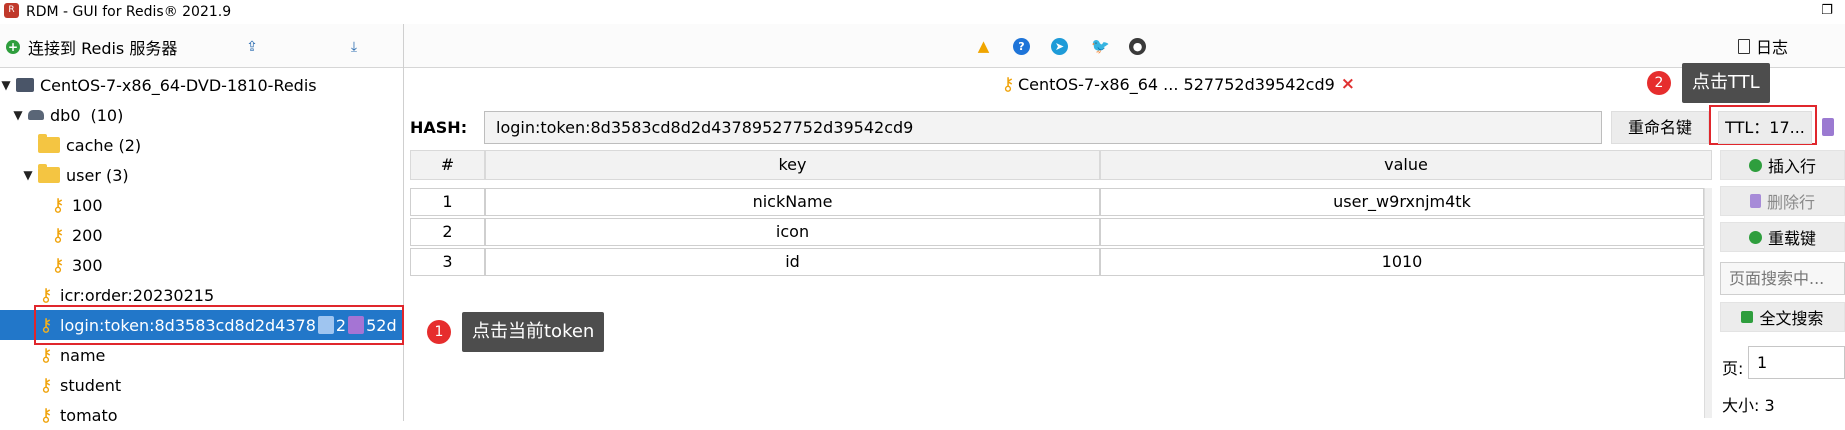  What do you see at coordinates (25, 85) in the screenshot?
I see `server-icon` at bounding box center [25, 85].